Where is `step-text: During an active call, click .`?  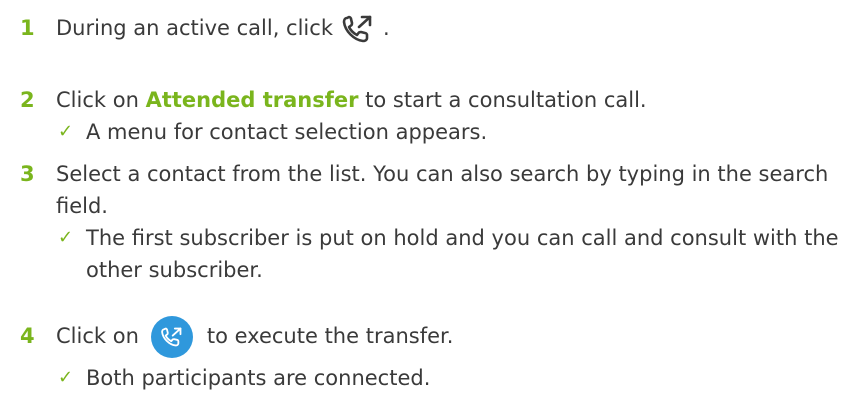
step-text: During an active call, click . is located at coordinates (461, 28).